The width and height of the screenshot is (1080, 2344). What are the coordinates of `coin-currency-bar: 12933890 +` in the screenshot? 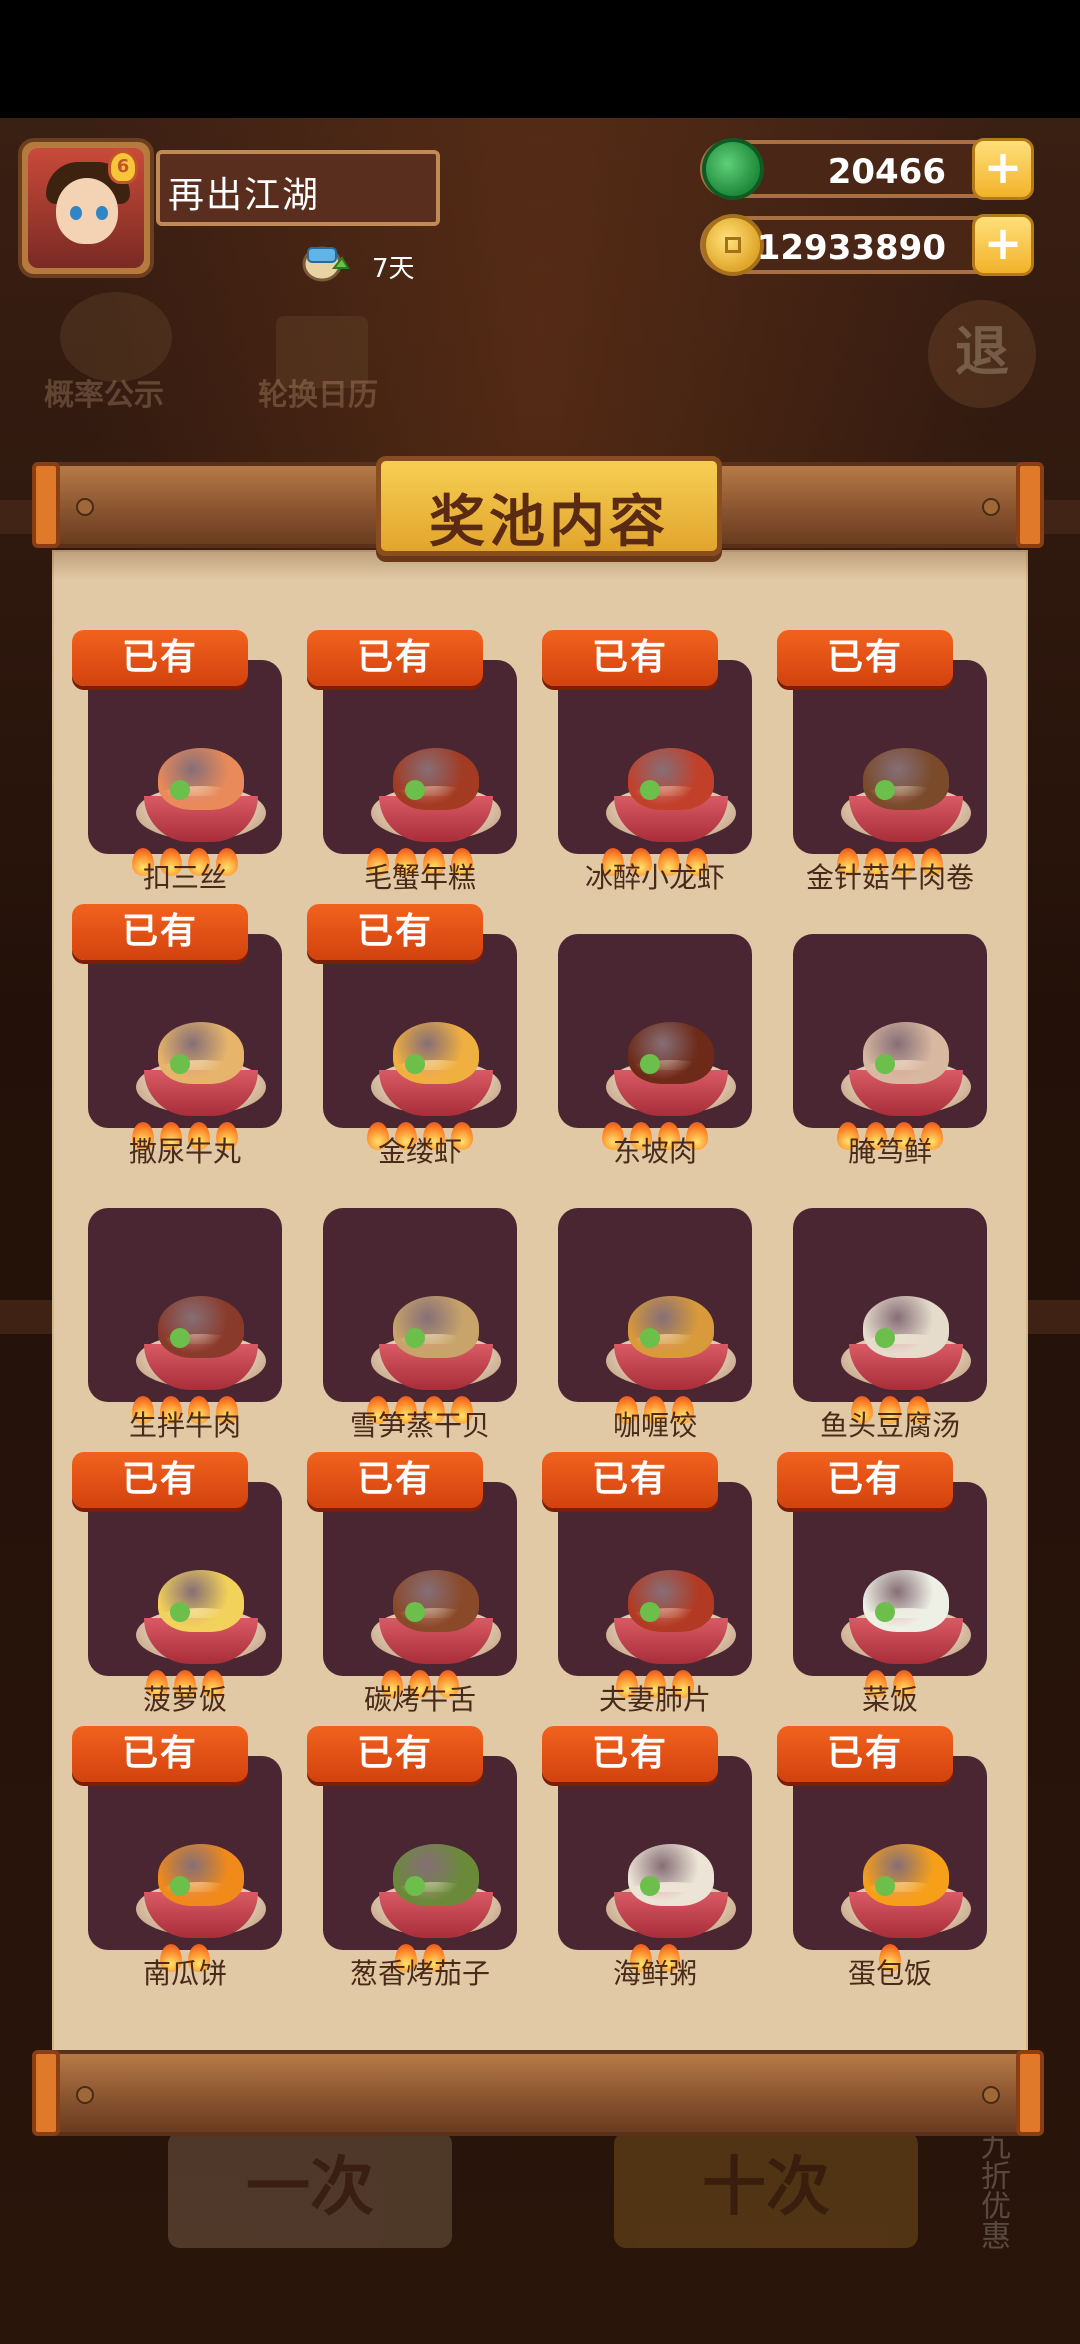 It's located at (867, 245).